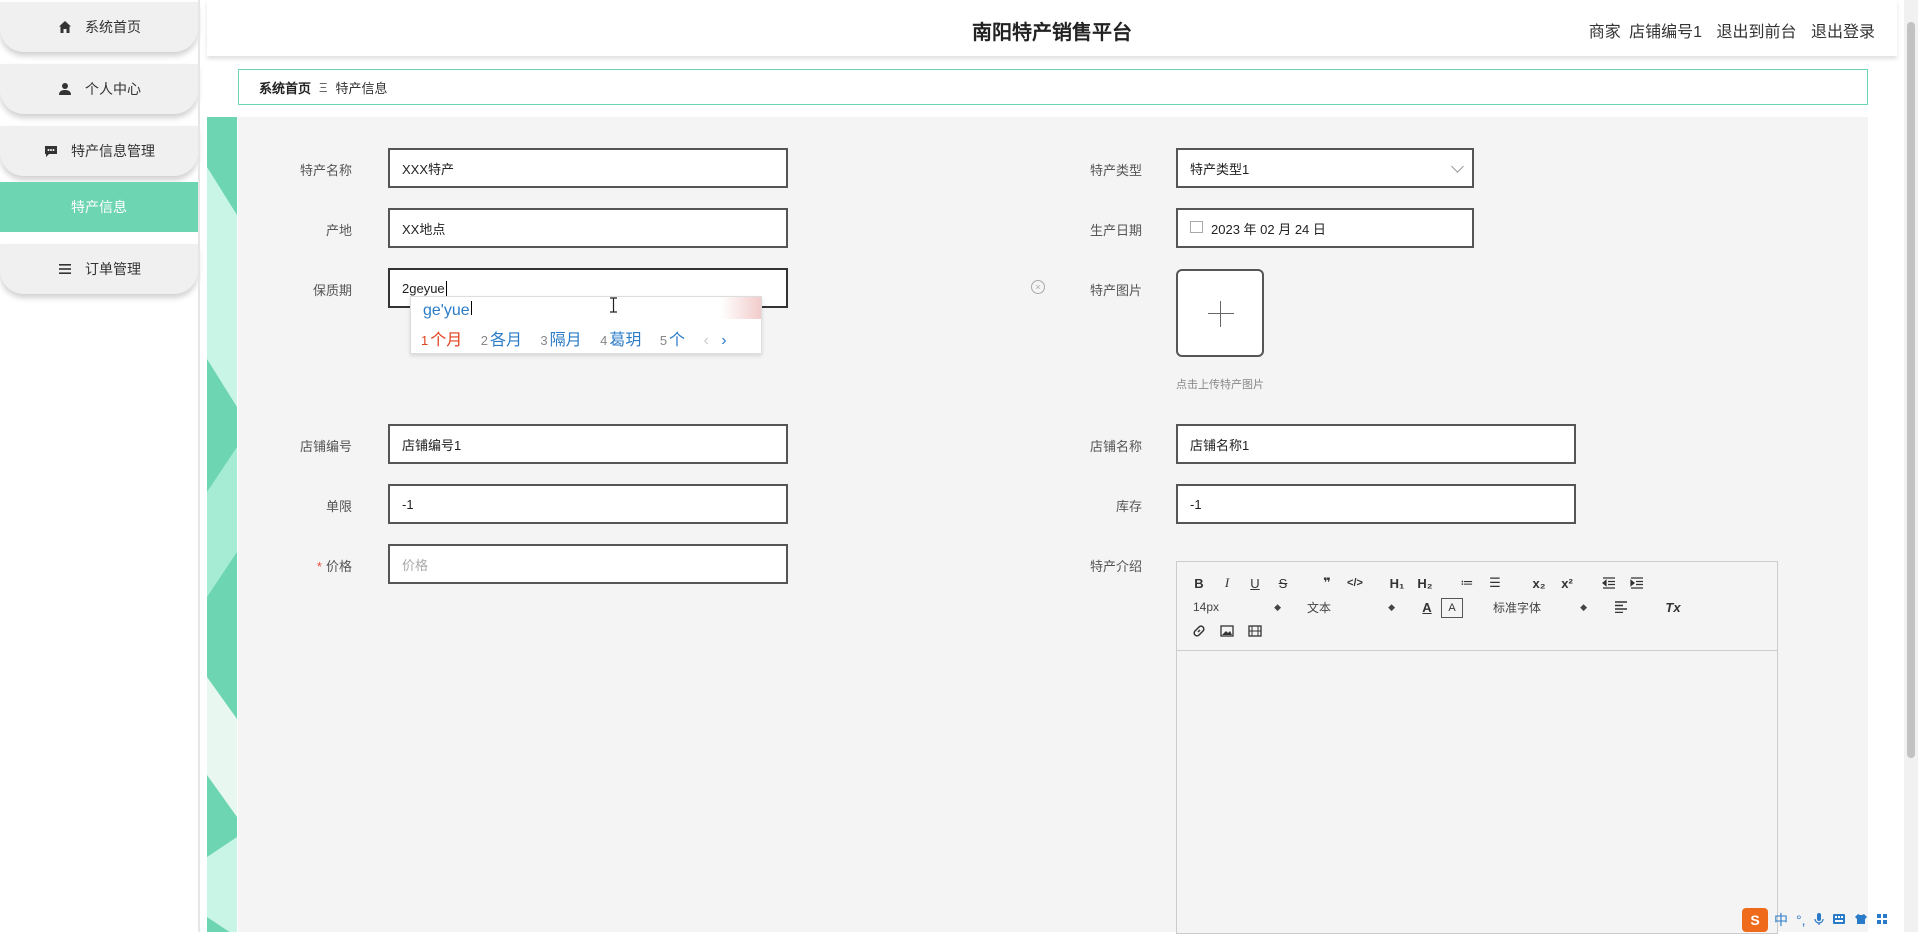 The height and width of the screenshot is (934, 1918). What do you see at coordinates (1355, 583) in the screenshot?
I see `code-button: </>` at bounding box center [1355, 583].